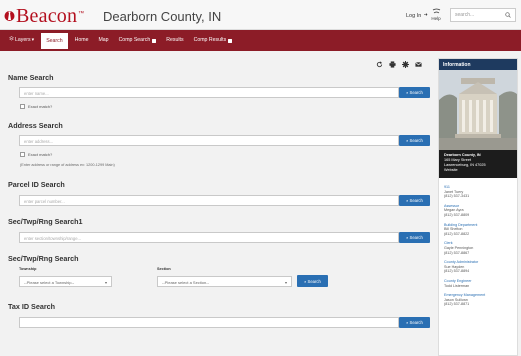 Image resolution: width=521 pixels, height=356 pixels. I want to click on contact-phone: (812) 537-8822, so click(457, 233).